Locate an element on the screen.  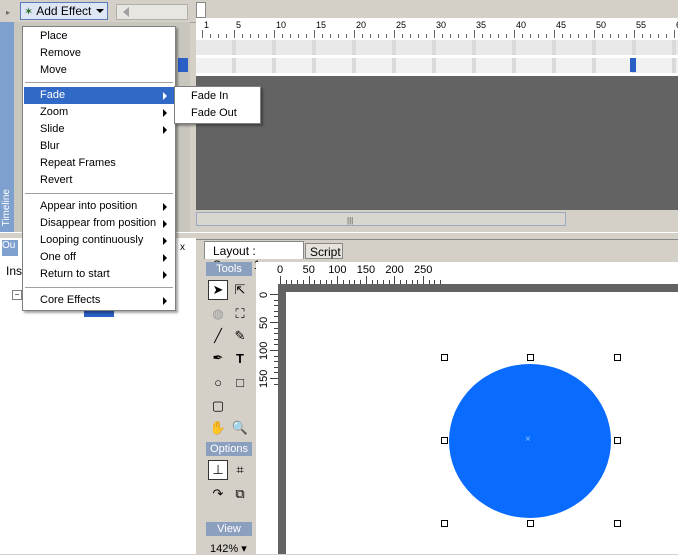
menu-item-repeat-frames: Repeat Frames is located at coordinates (99, 163).